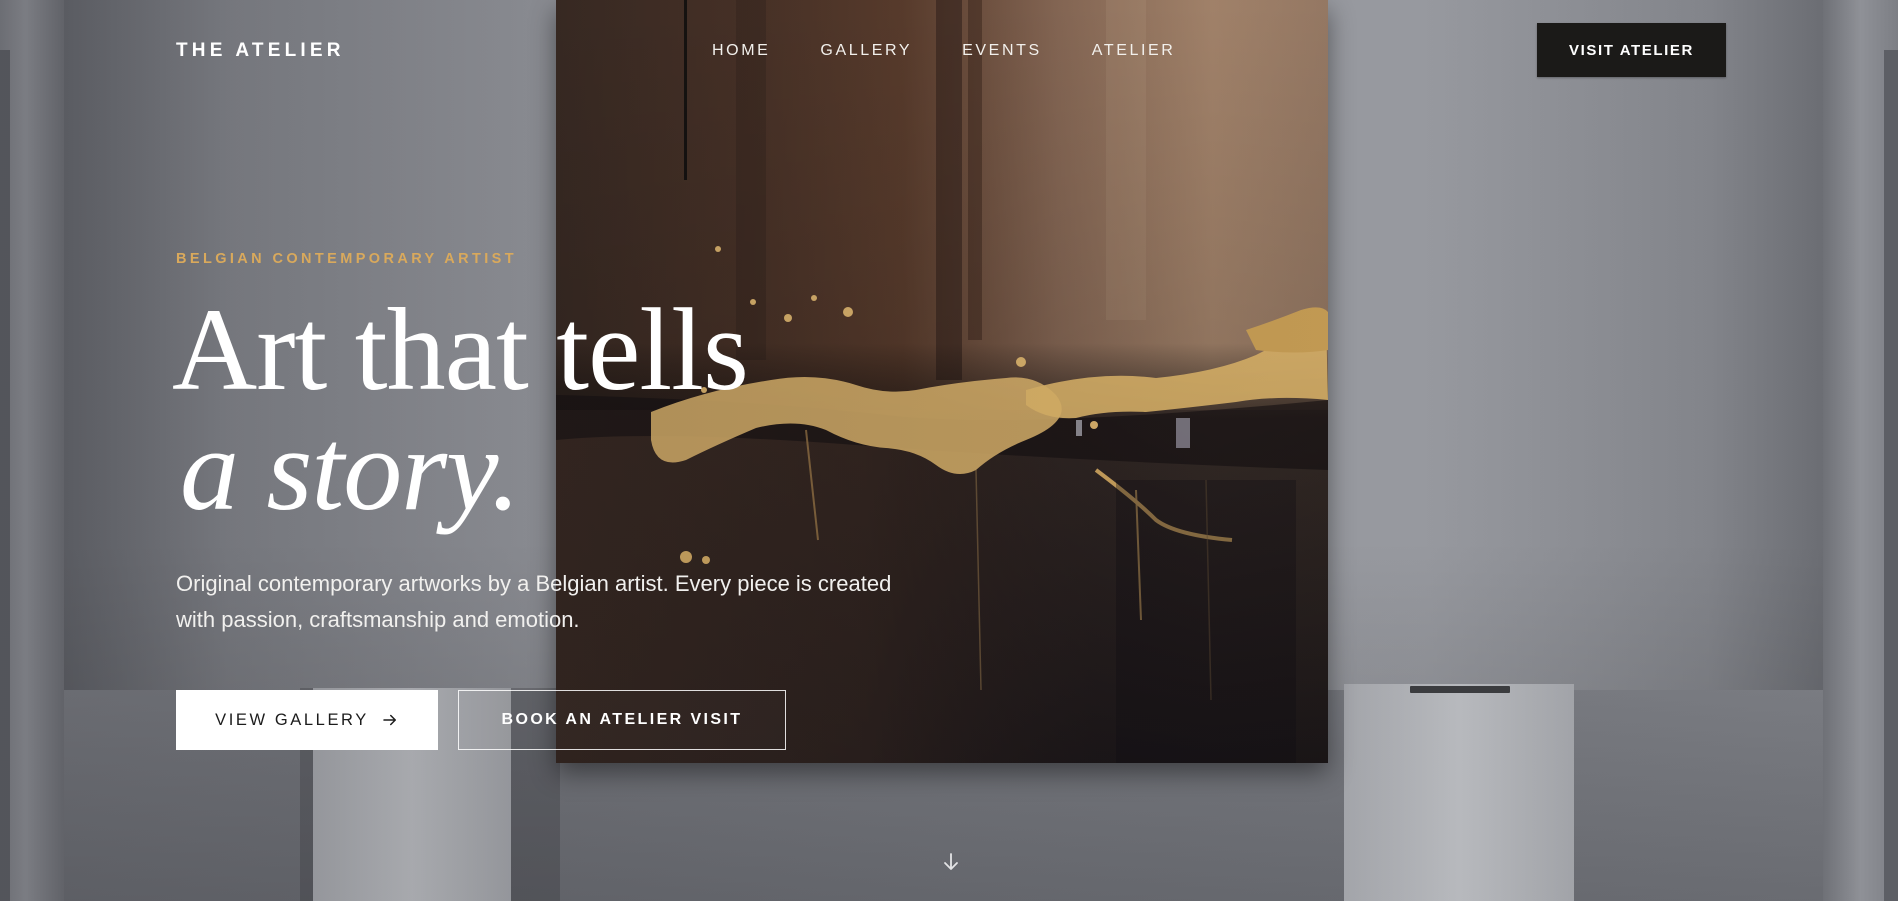  I want to click on headline-line-1: Art that tells, so click(460, 349).